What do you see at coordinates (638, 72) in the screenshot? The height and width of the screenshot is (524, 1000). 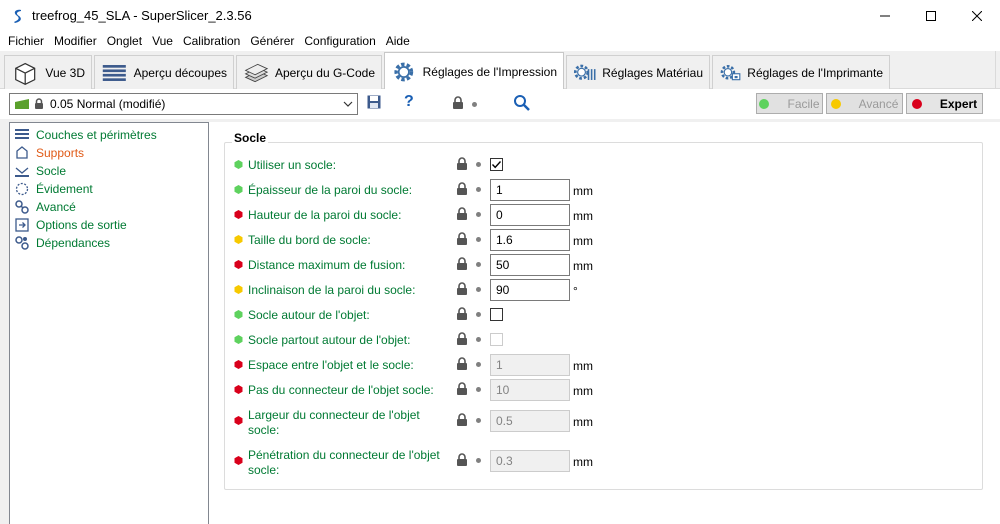 I see `tab-material-settings: Réglages Matériau` at bounding box center [638, 72].